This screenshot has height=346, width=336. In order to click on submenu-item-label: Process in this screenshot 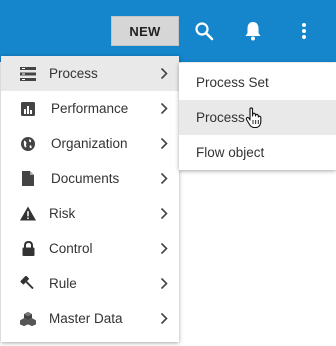, I will do `click(220, 117)`.